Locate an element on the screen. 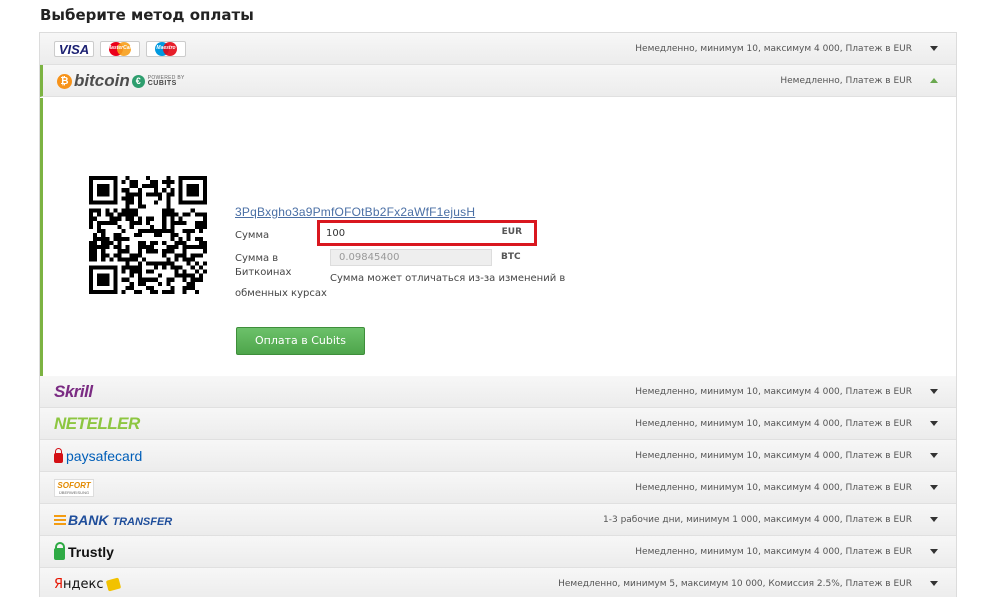 The image size is (1000, 597). visa-logo: VISA is located at coordinates (74, 49).